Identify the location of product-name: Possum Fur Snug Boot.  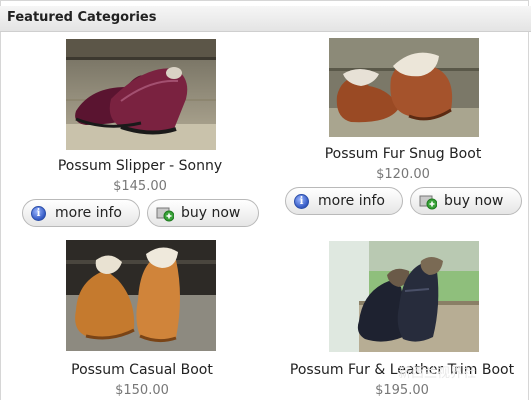
(402, 154).